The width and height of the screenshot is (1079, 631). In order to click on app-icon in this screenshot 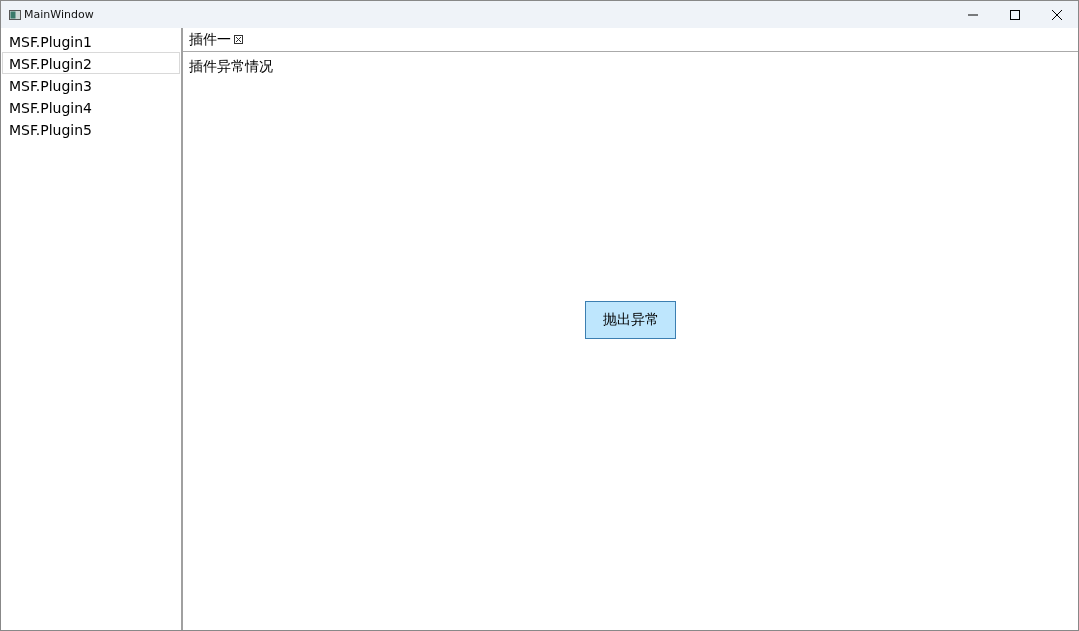, I will do `click(15, 14)`.